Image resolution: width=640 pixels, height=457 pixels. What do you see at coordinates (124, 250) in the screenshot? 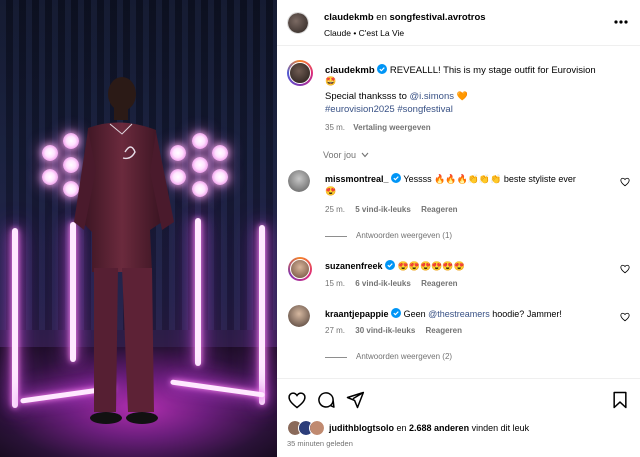
I see `performer-figure` at bounding box center [124, 250].